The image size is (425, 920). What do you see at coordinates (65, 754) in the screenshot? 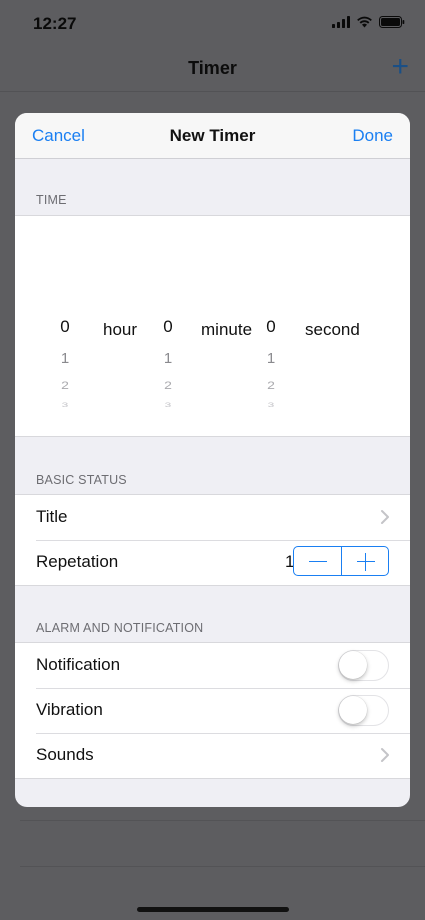
I see `sounds-label: Sounds` at bounding box center [65, 754].